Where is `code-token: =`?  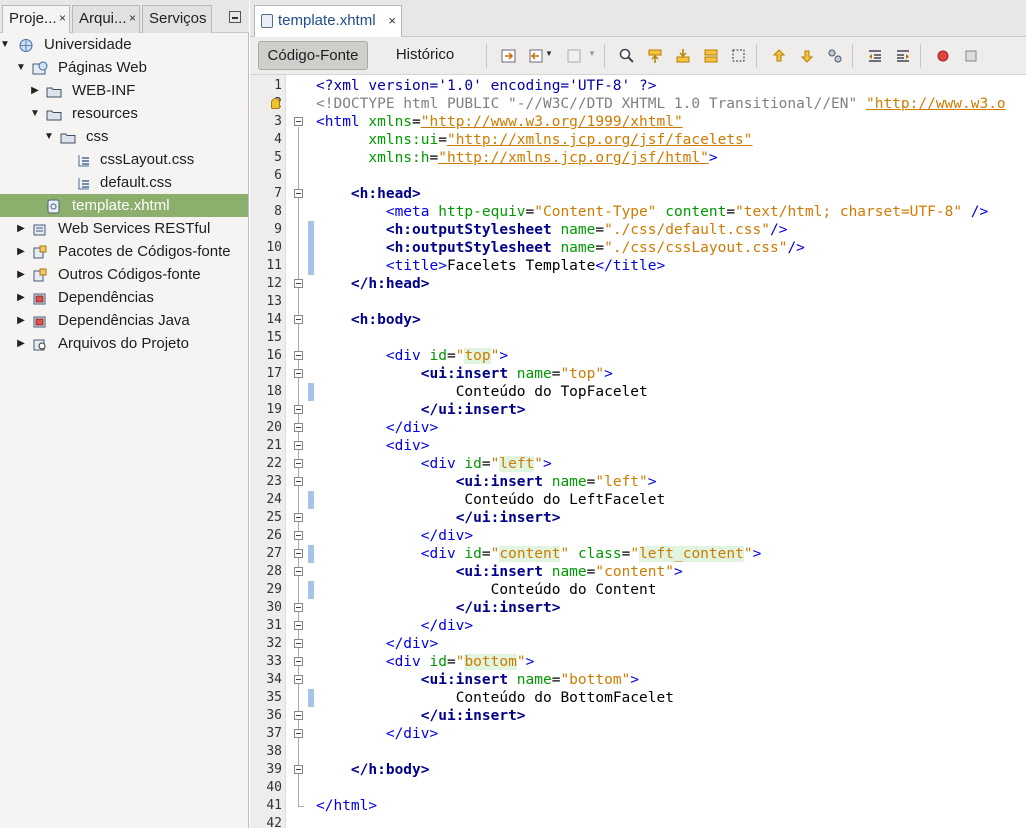 code-token: = is located at coordinates (600, 248).